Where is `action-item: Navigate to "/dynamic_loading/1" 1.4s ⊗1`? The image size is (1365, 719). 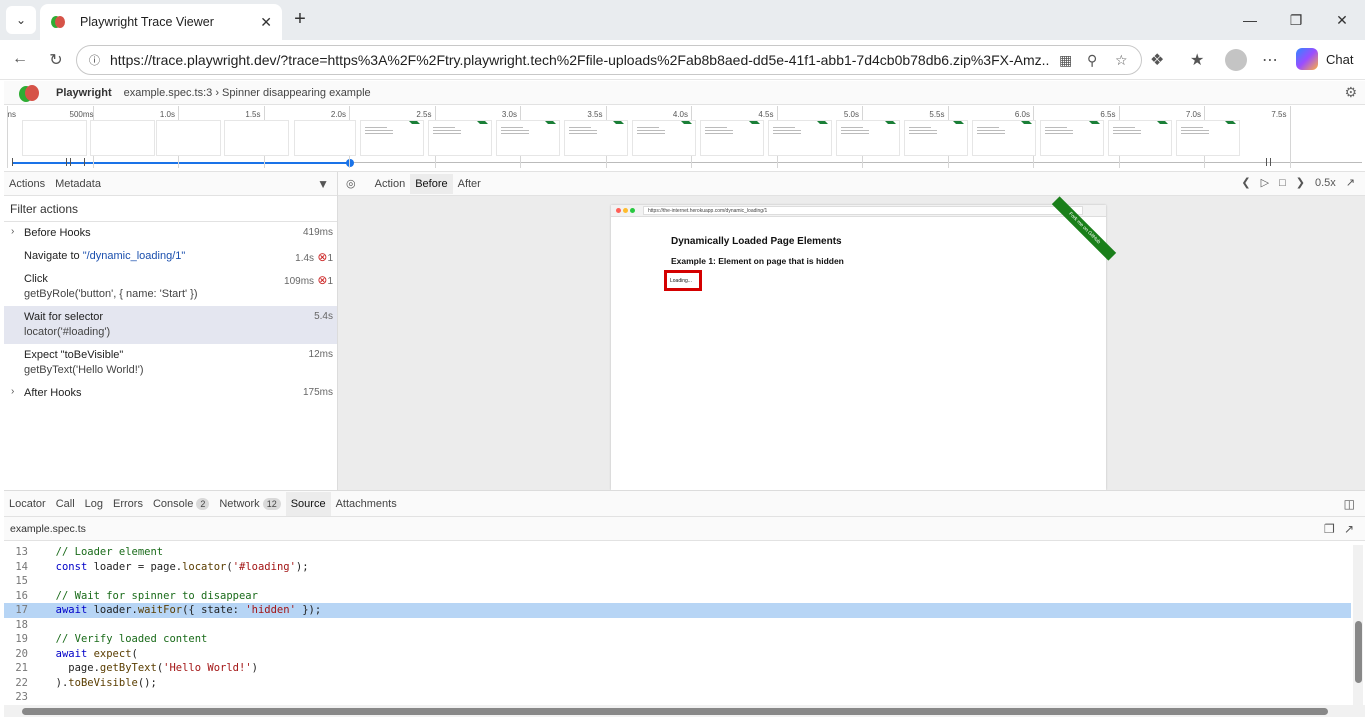
action-item: Navigate to "/dynamic_loading/1" 1.4s ⊗1 is located at coordinates (170, 256).